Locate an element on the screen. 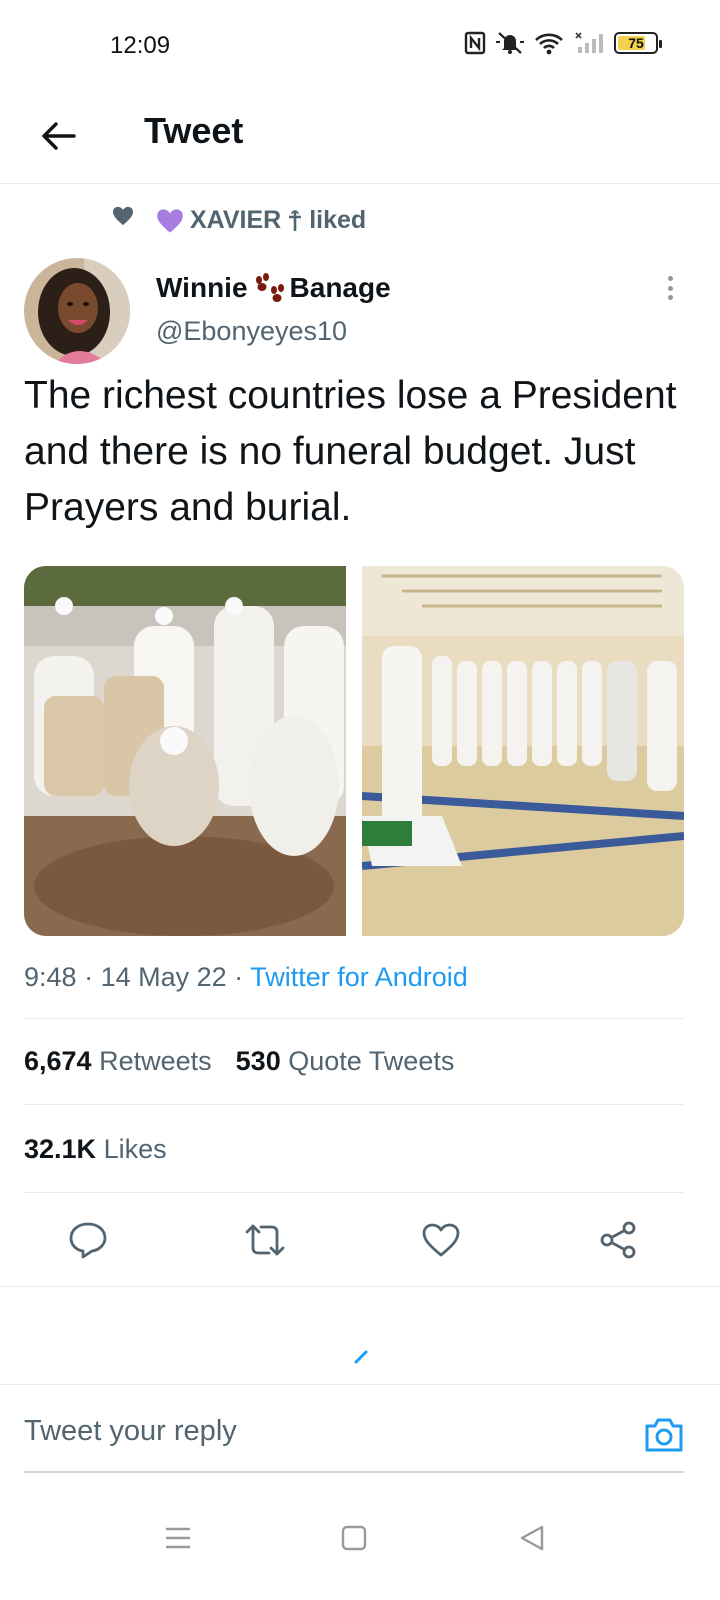  home-button is located at coordinates (354, 1538).